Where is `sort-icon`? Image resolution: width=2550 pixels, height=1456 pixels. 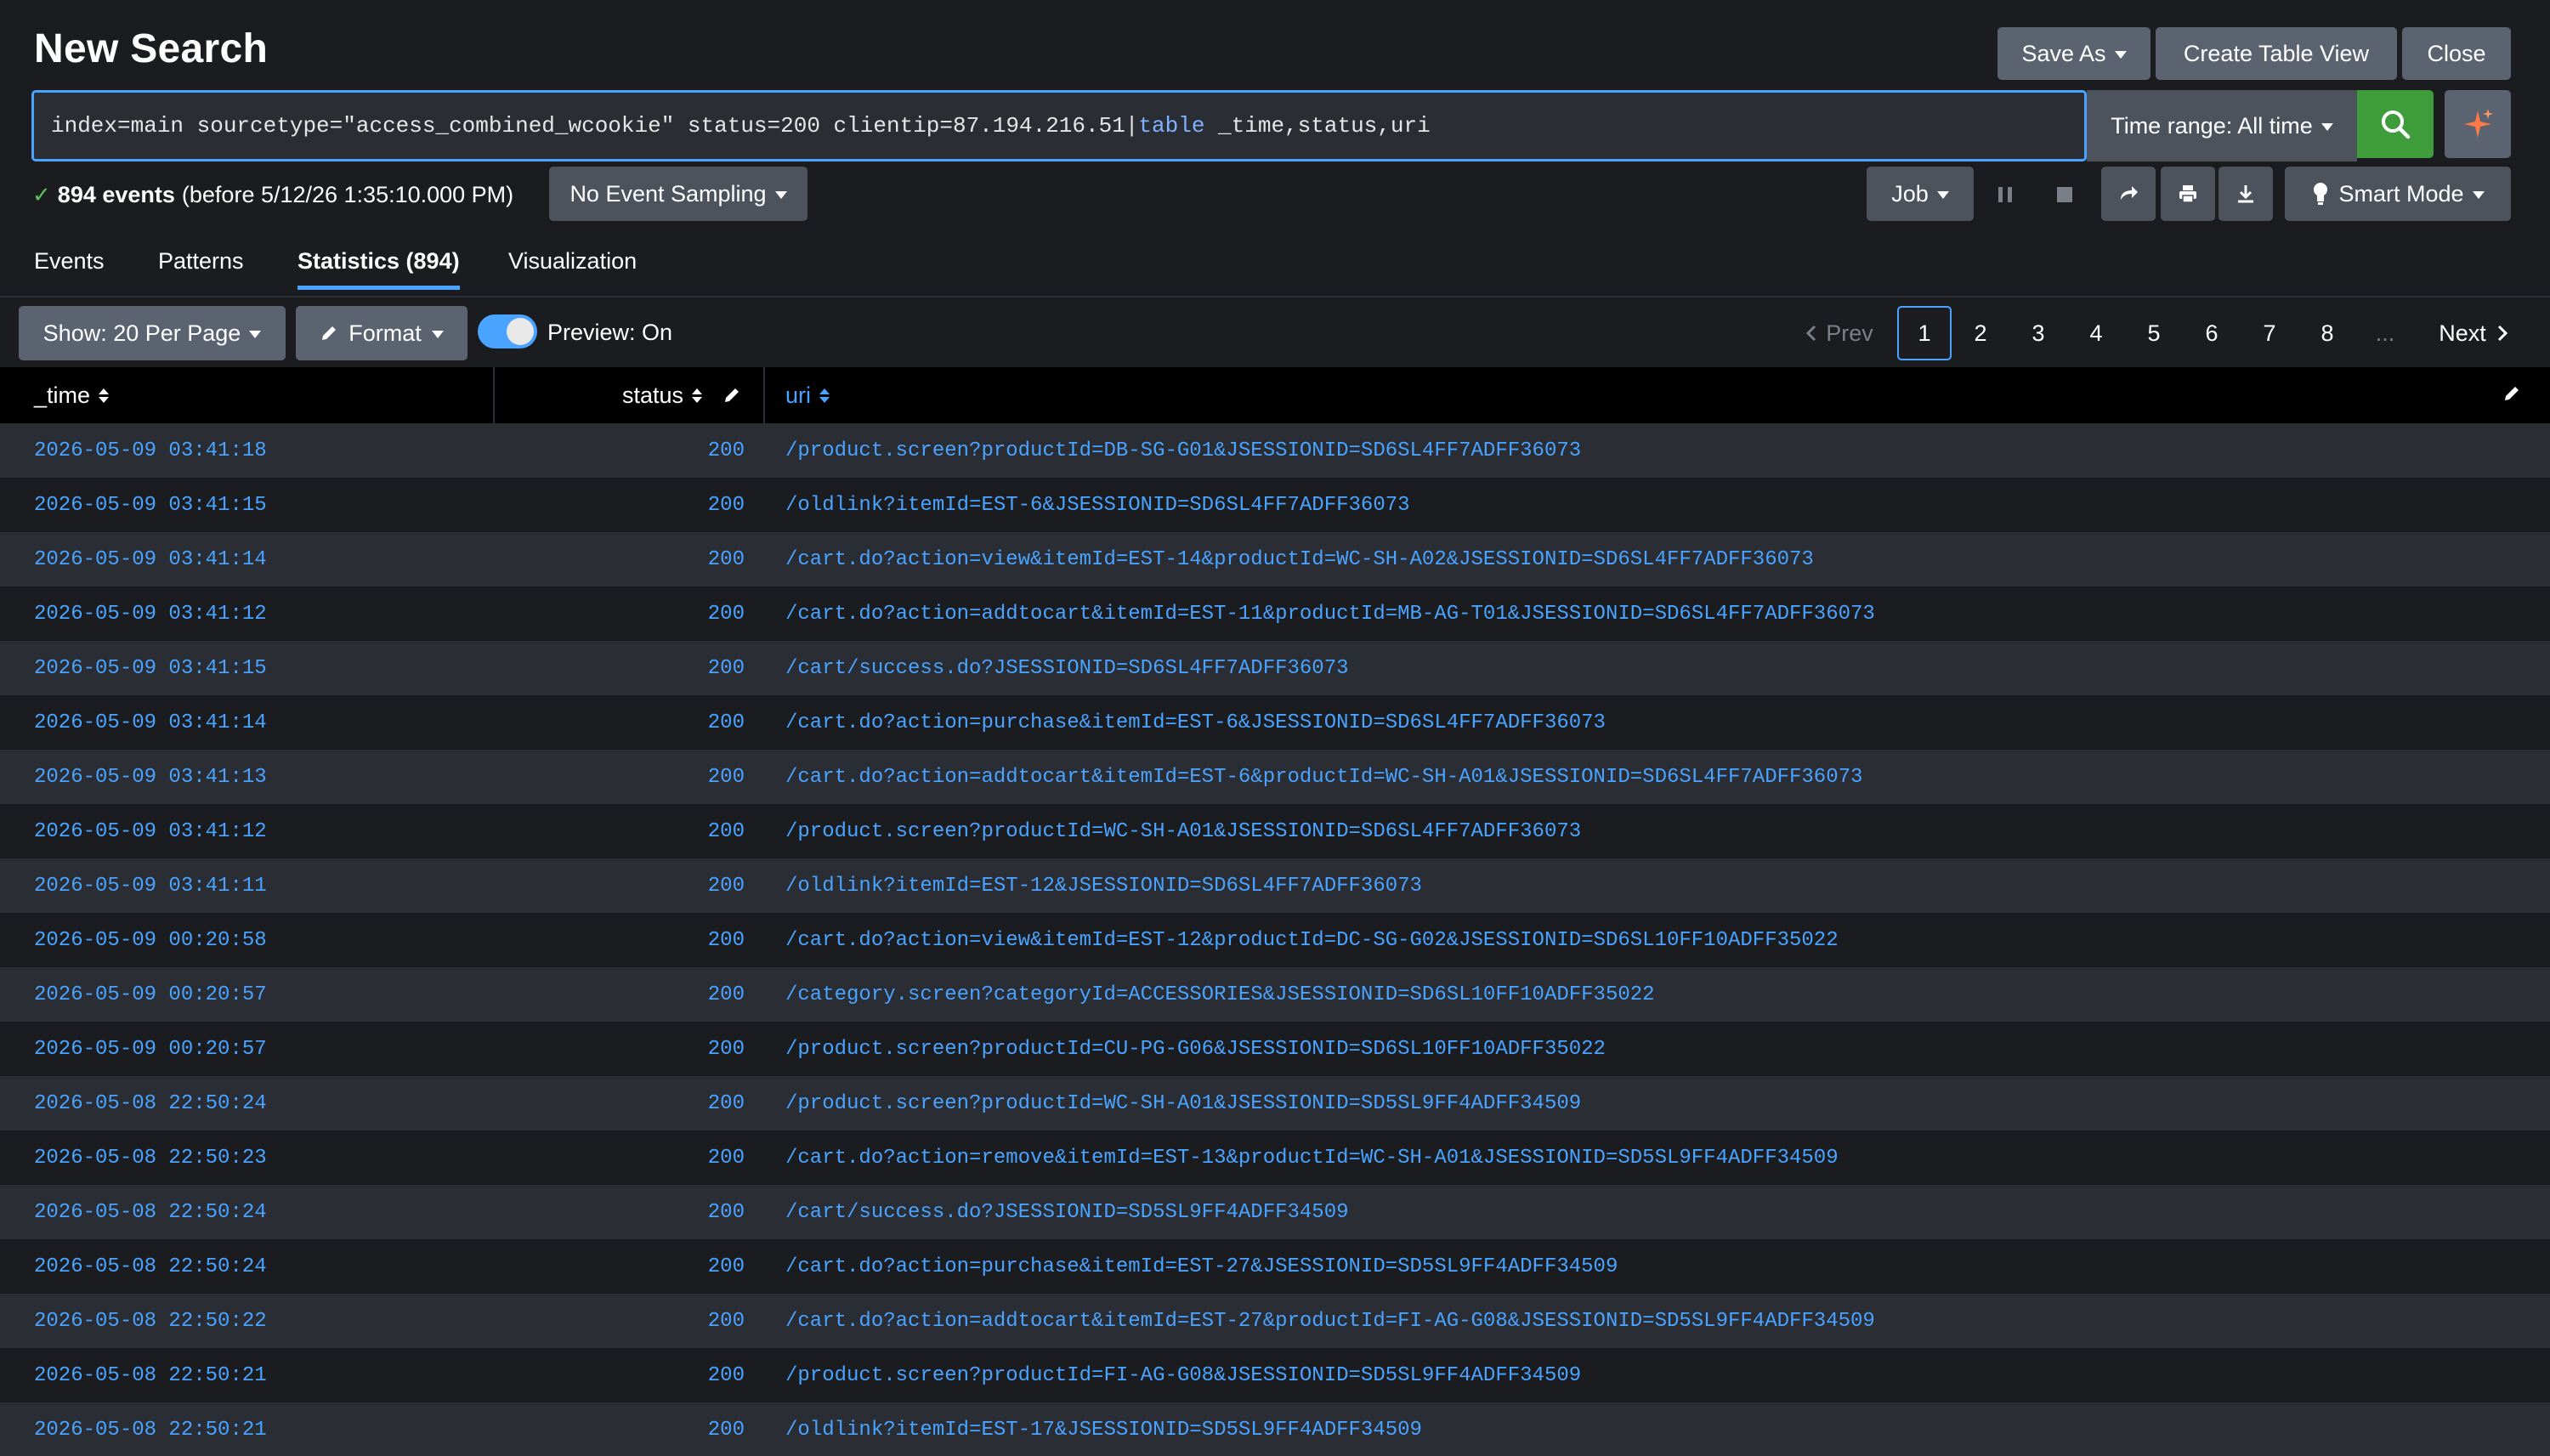 sort-icon is located at coordinates (697, 396).